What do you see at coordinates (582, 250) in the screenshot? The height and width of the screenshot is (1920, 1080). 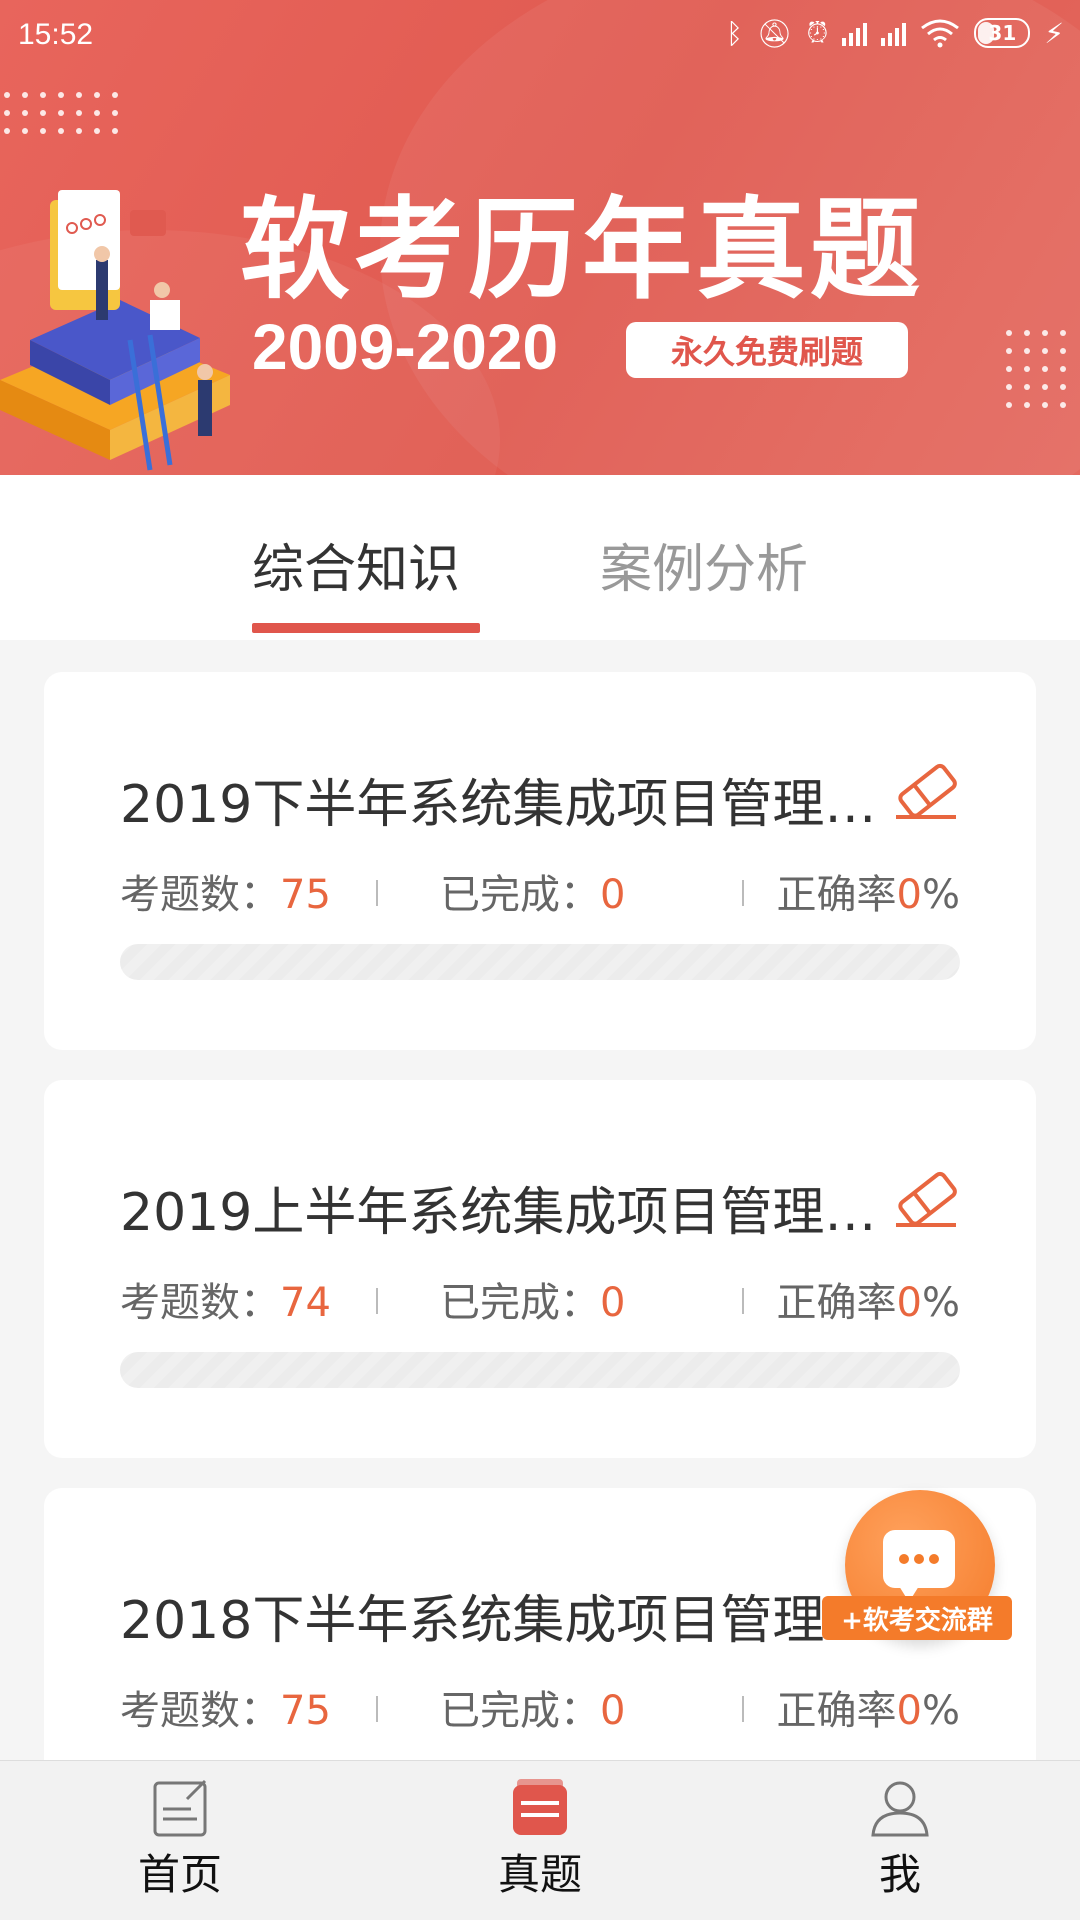 I see `banner-title: 软考历年真题` at bounding box center [582, 250].